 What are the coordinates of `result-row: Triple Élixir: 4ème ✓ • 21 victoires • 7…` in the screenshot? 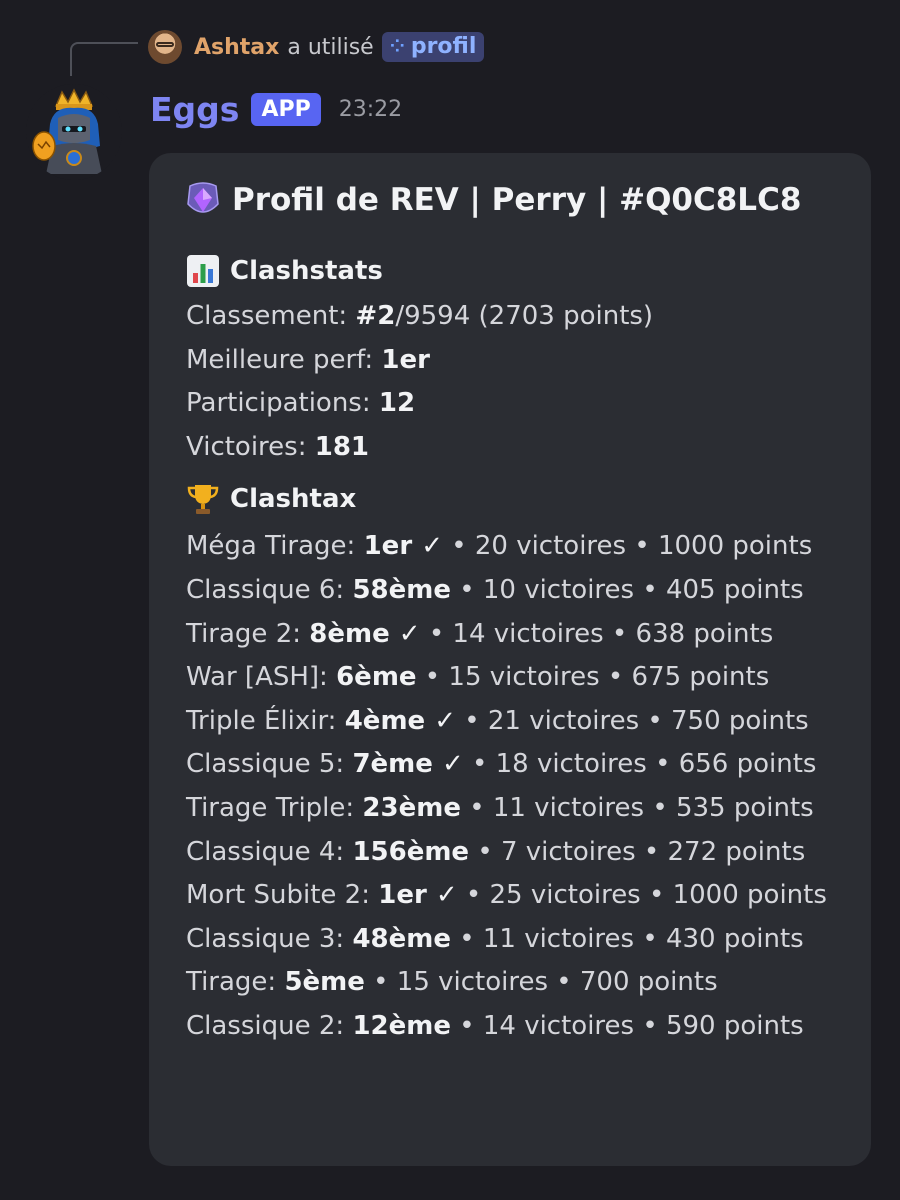 It's located at (510, 722).